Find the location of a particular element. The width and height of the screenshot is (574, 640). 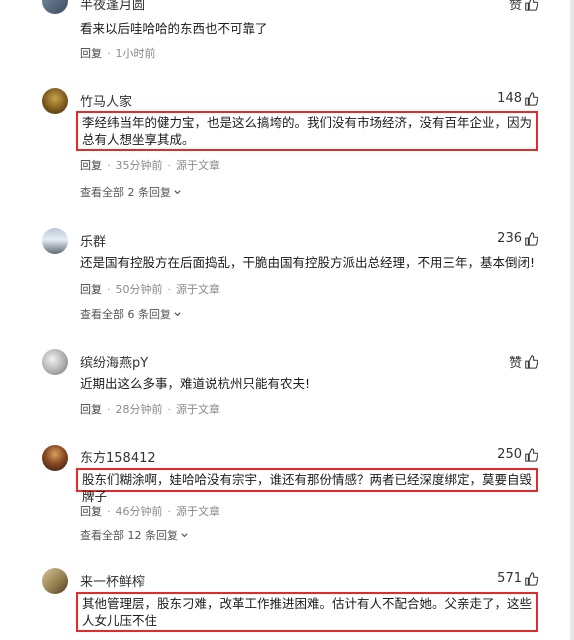

timestamp: 50分钟前 is located at coordinates (139, 289).